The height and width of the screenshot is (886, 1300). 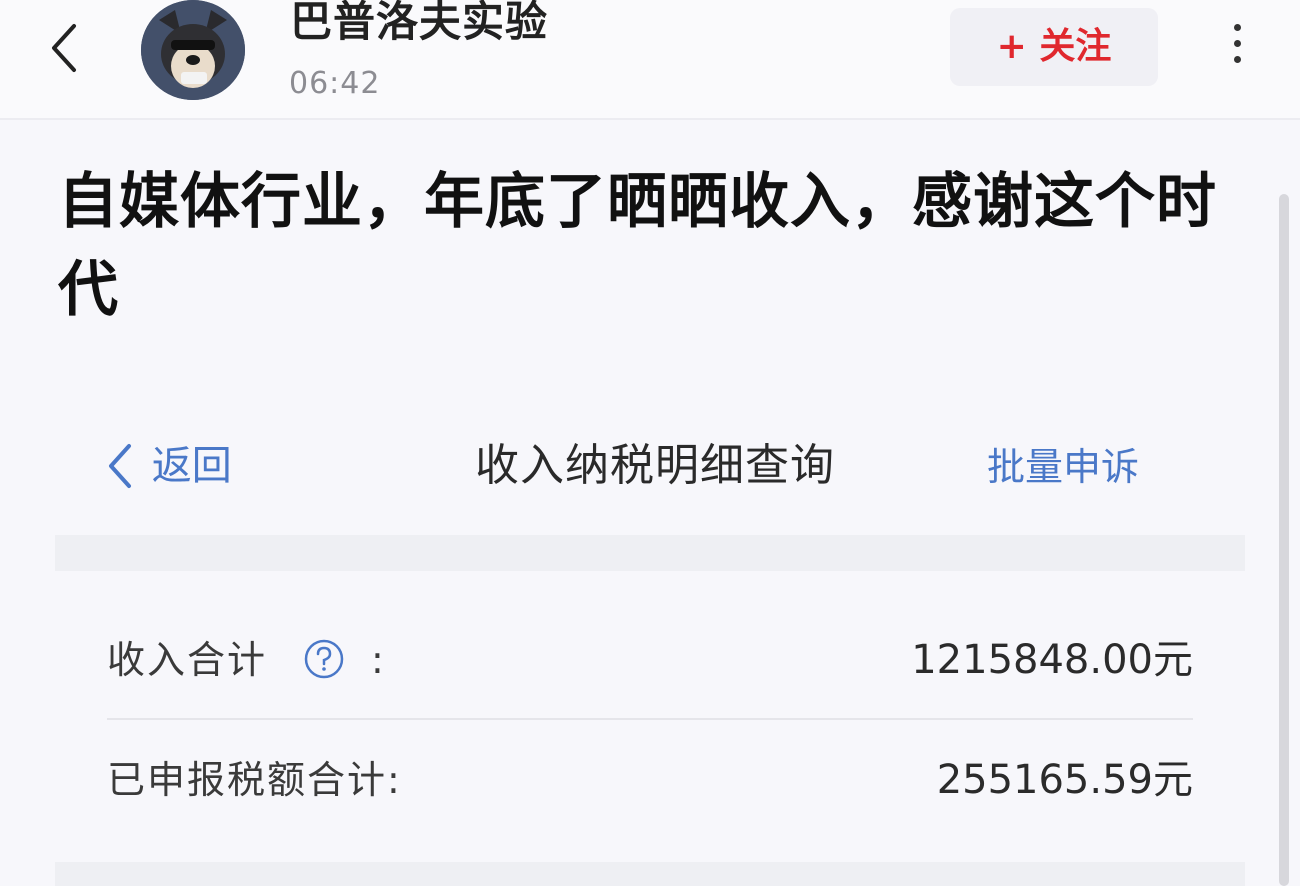 I want to click on embedded-page-title: 收入纳税明细查询, so click(x=655, y=465).